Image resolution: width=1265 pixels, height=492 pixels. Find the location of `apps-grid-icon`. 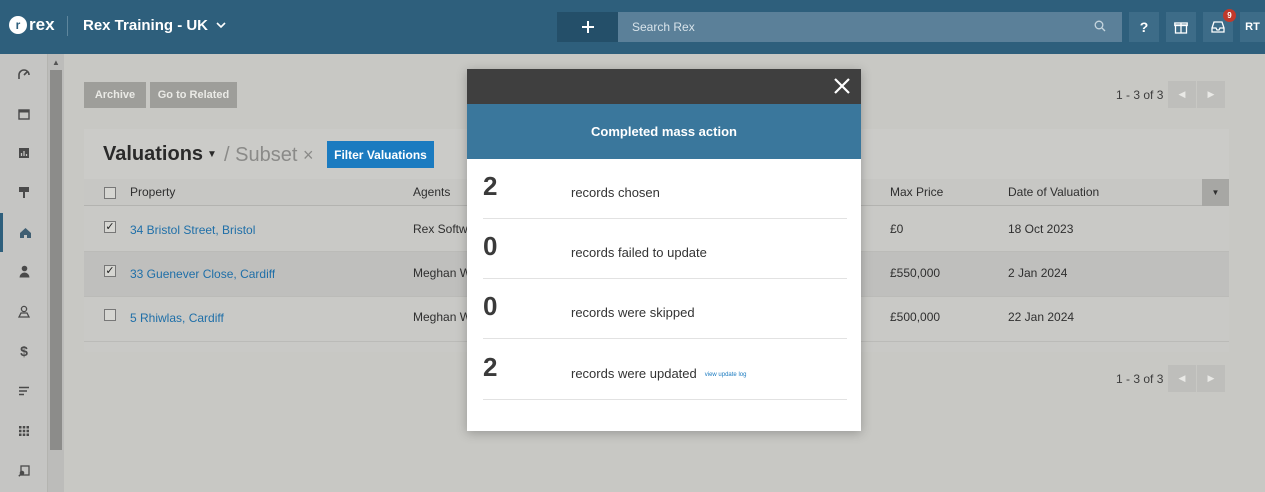

apps-grid-icon is located at coordinates (24, 430).